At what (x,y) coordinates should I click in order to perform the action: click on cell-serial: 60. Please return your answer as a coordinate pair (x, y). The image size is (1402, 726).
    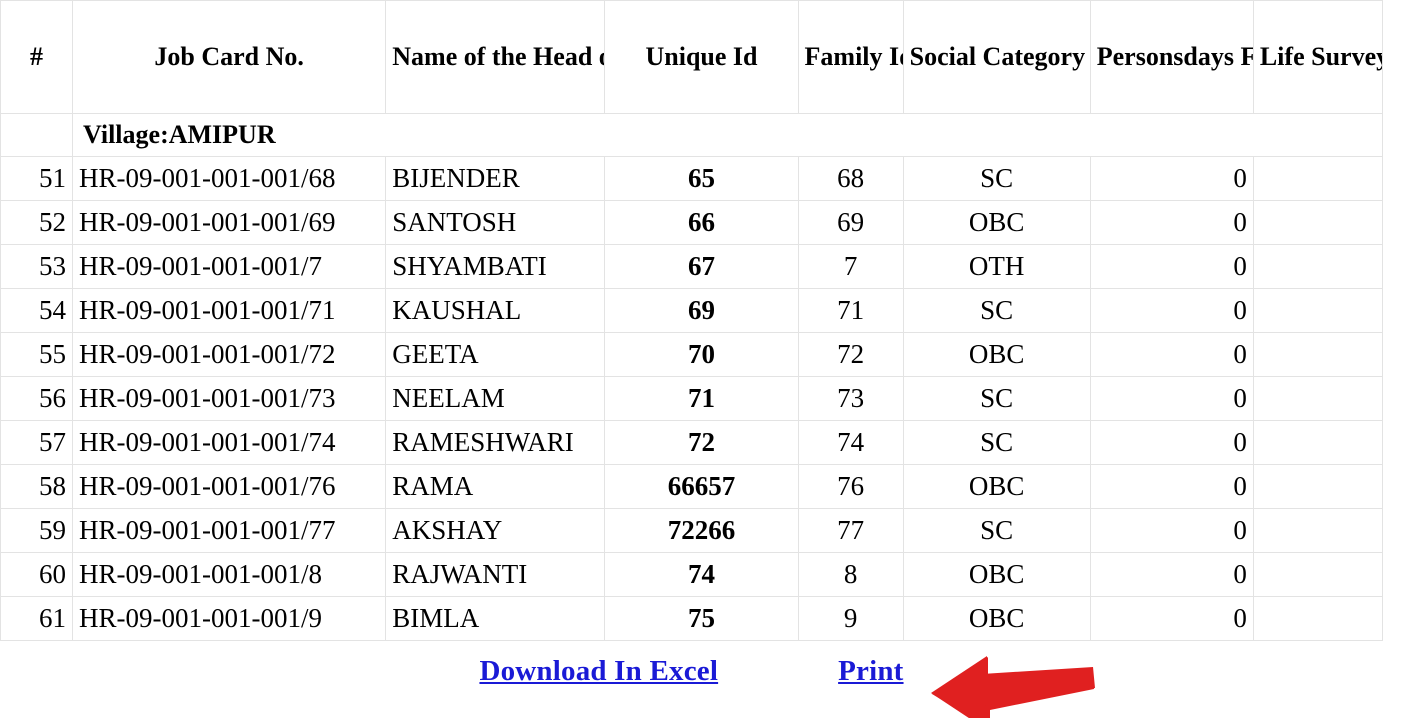
    Looking at the image, I should click on (37, 574).